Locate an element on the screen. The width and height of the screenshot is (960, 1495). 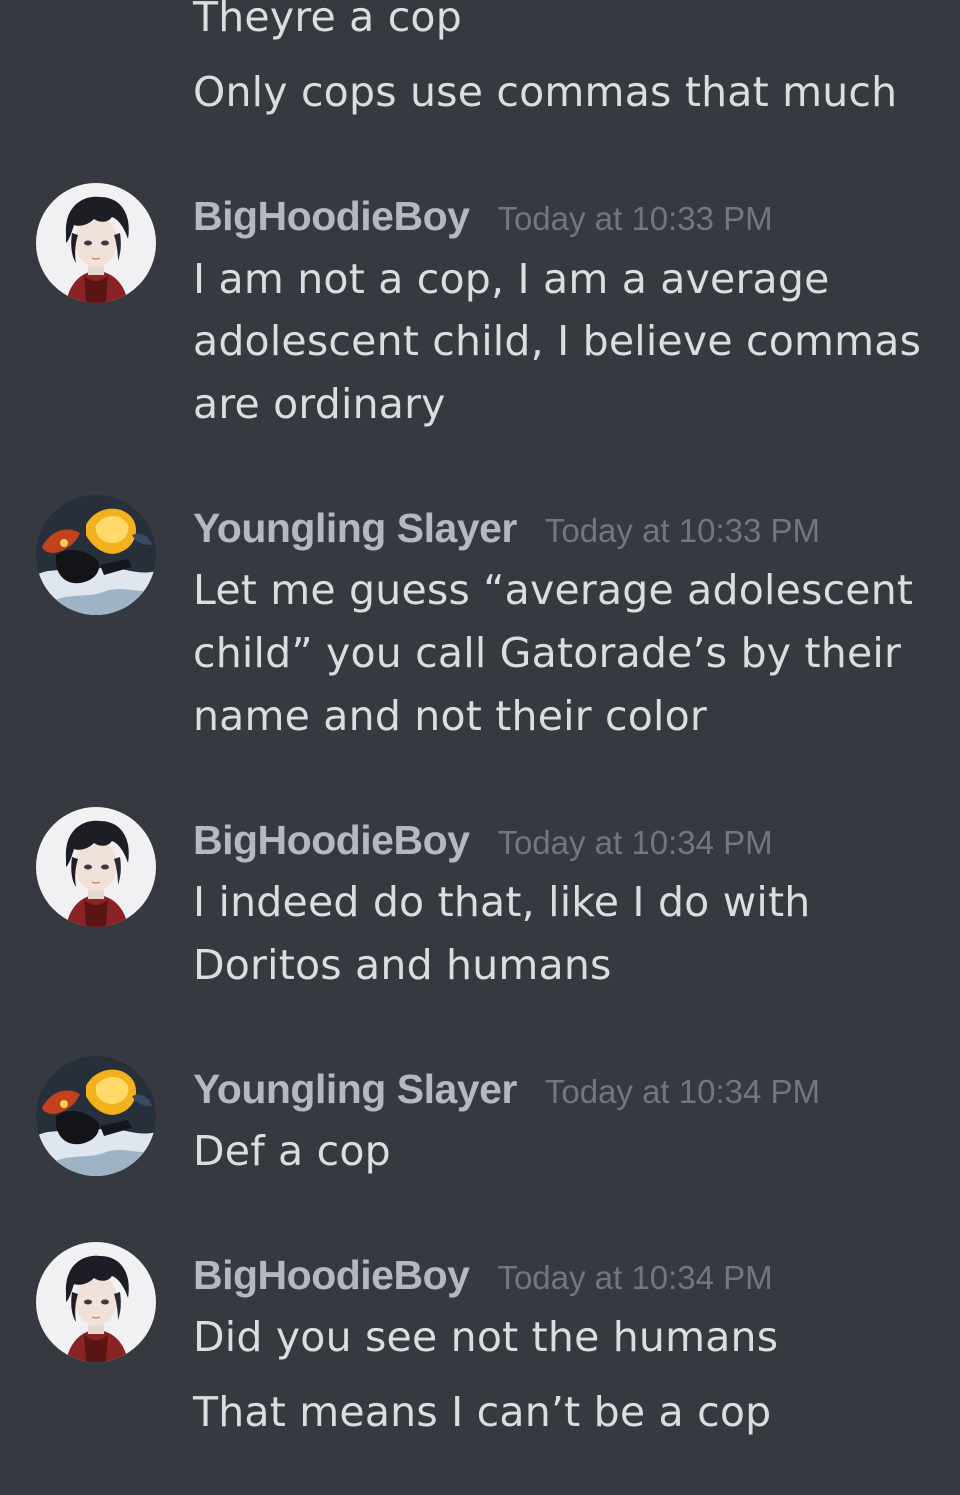
message-text: are ordinary is located at coordinates (319, 404).